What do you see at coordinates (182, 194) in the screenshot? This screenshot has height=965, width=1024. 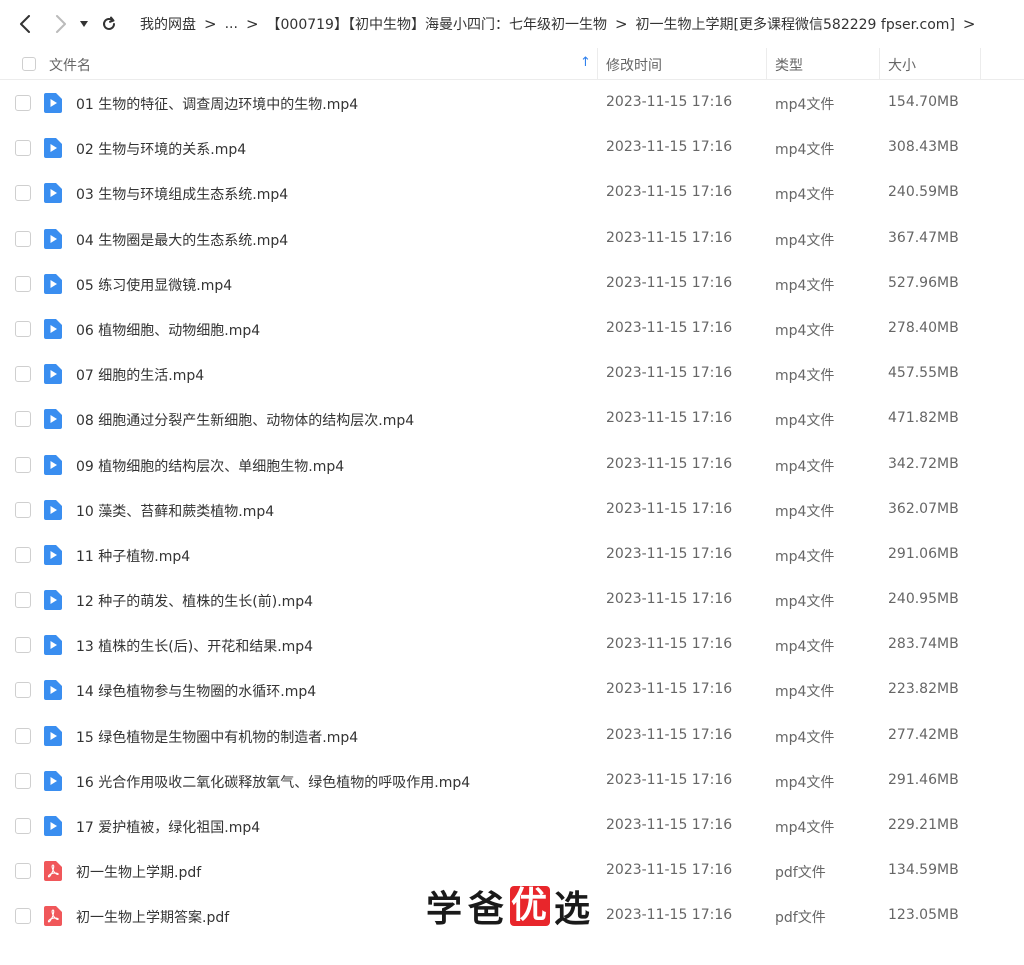 I see `file-name: 03 生物与环境组成生态系统.mp4` at bounding box center [182, 194].